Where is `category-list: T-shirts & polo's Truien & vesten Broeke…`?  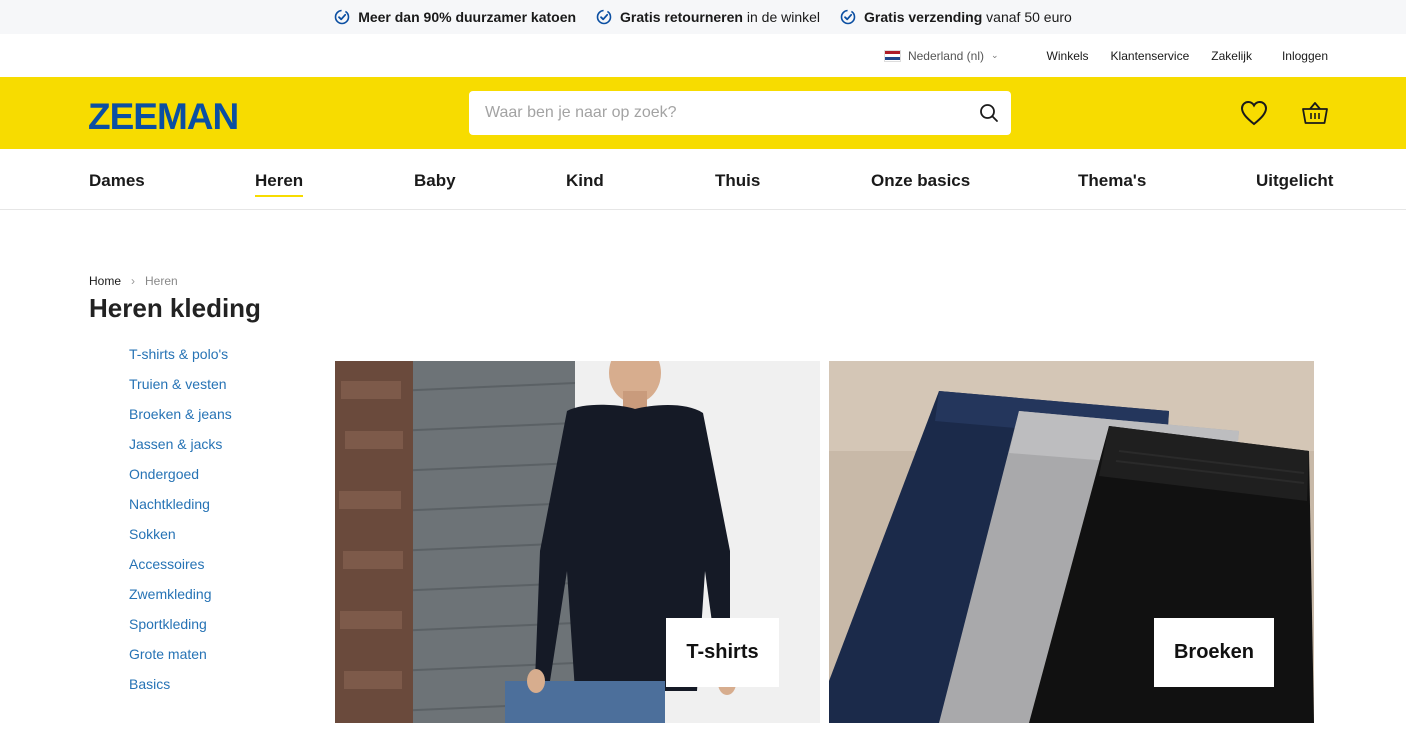 category-list: T-shirts & polo's Truien & vesten Broeke… is located at coordinates (180, 524).